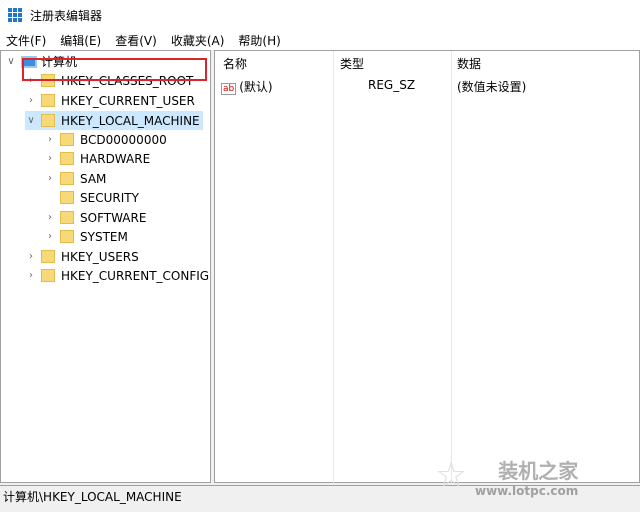 This screenshot has width=640, height=512. What do you see at coordinates (527, 491) in the screenshot?
I see `watermark-url: www.lotpc.com` at bounding box center [527, 491].